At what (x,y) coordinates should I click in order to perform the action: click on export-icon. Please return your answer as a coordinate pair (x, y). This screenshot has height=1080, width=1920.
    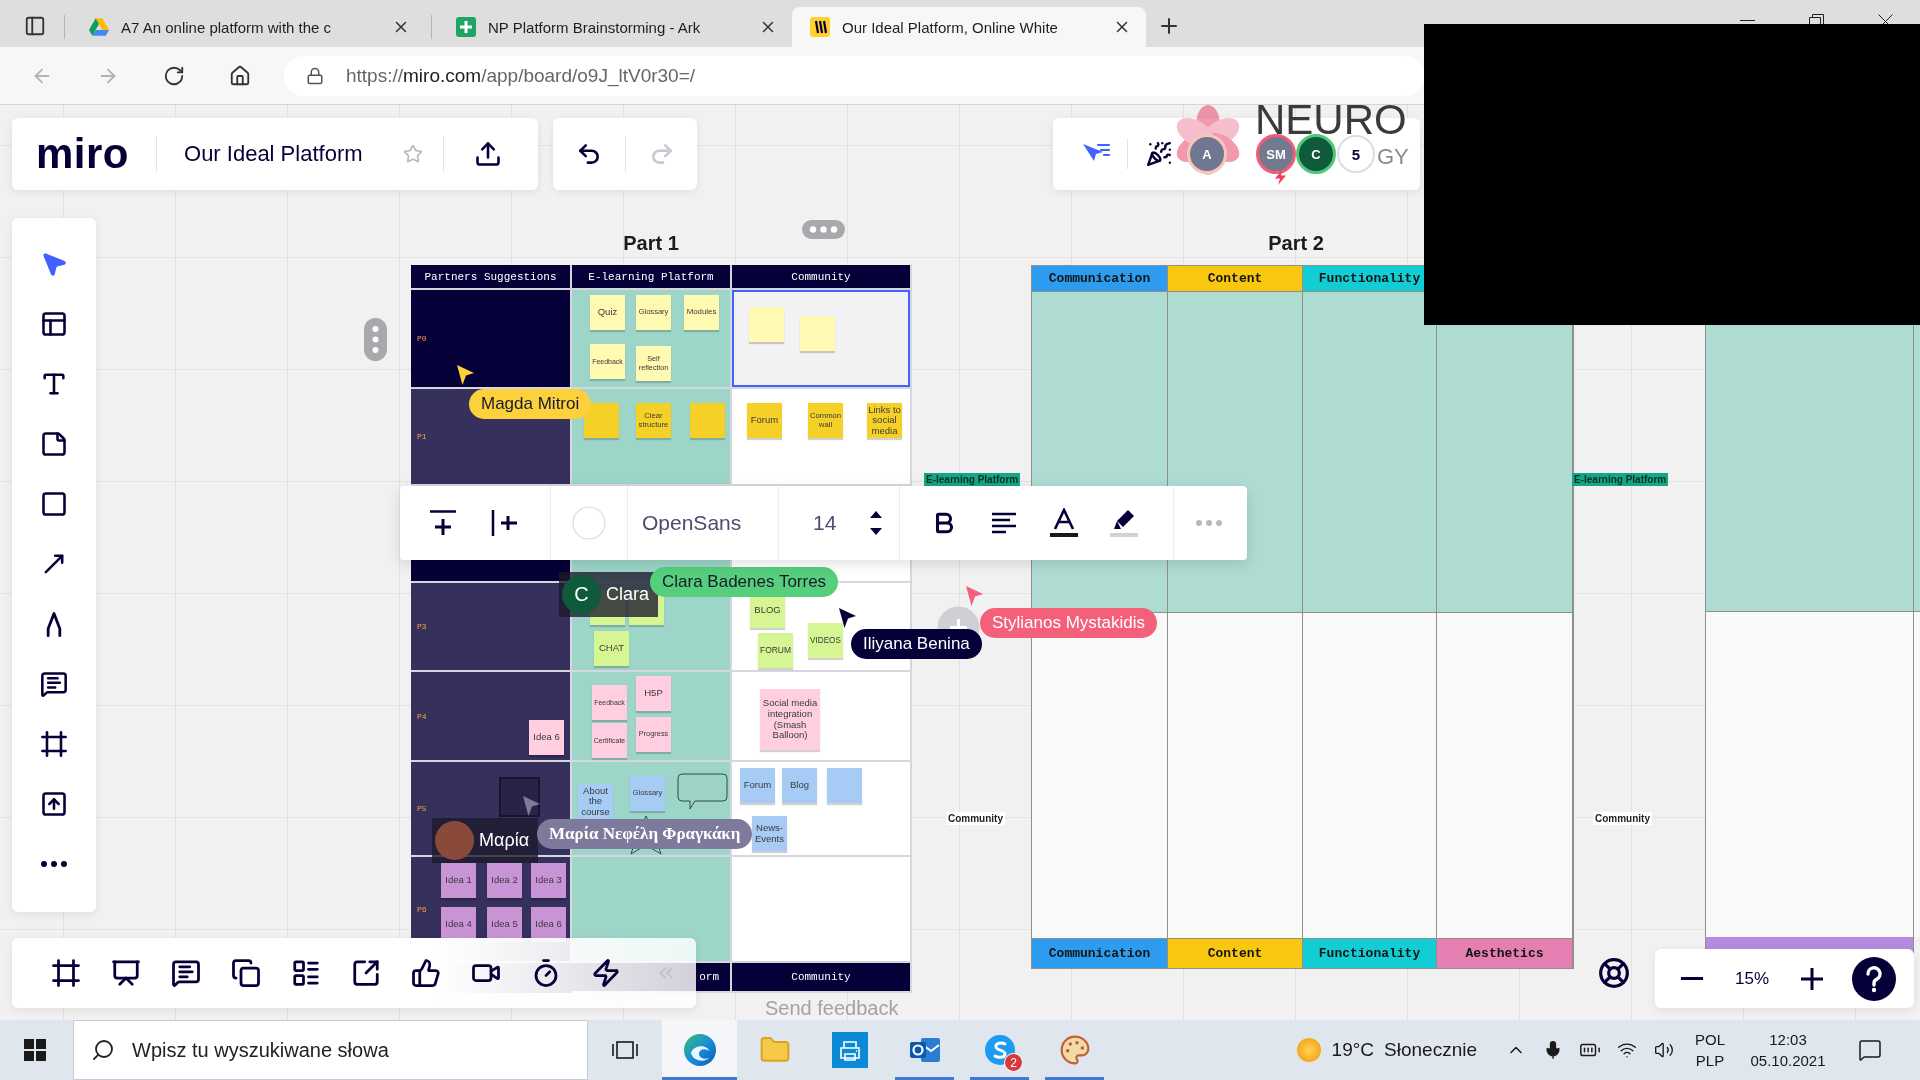
    Looking at the image, I should click on (366, 973).